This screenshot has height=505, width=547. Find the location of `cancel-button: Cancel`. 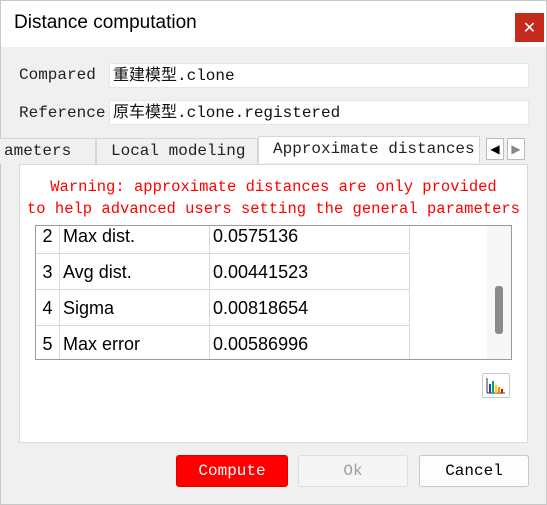

cancel-button: Cancel is located at coordinates (474, 471).